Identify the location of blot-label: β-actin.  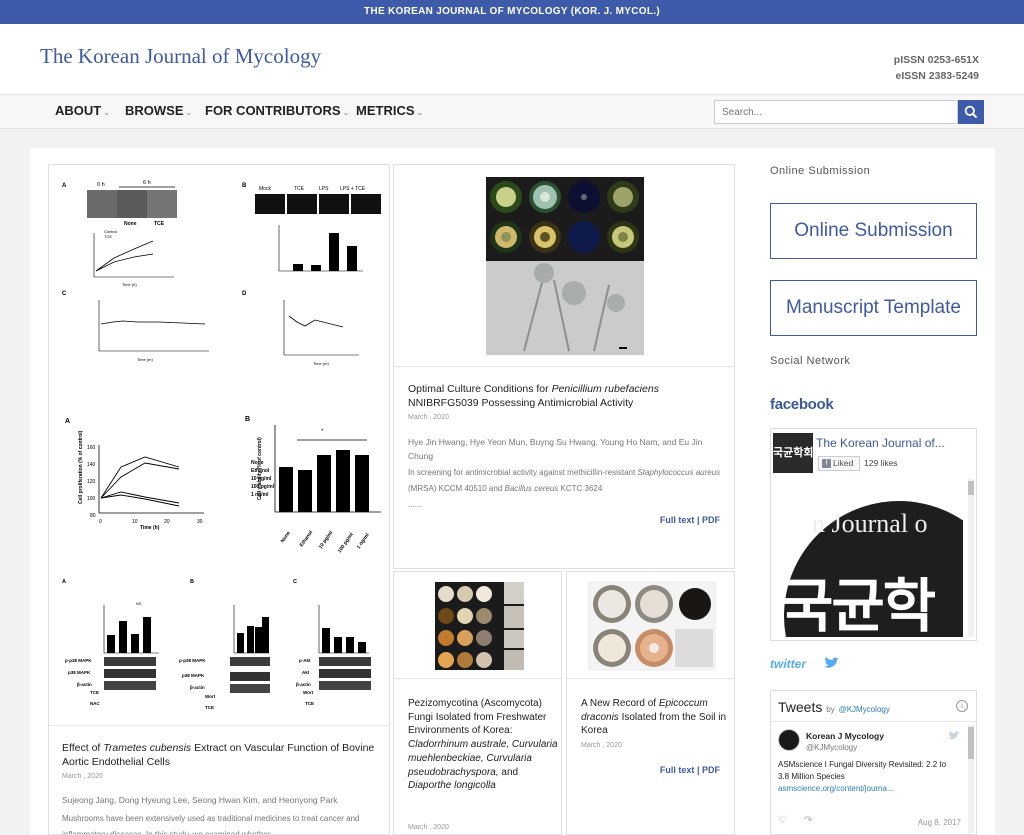
(303, 684).